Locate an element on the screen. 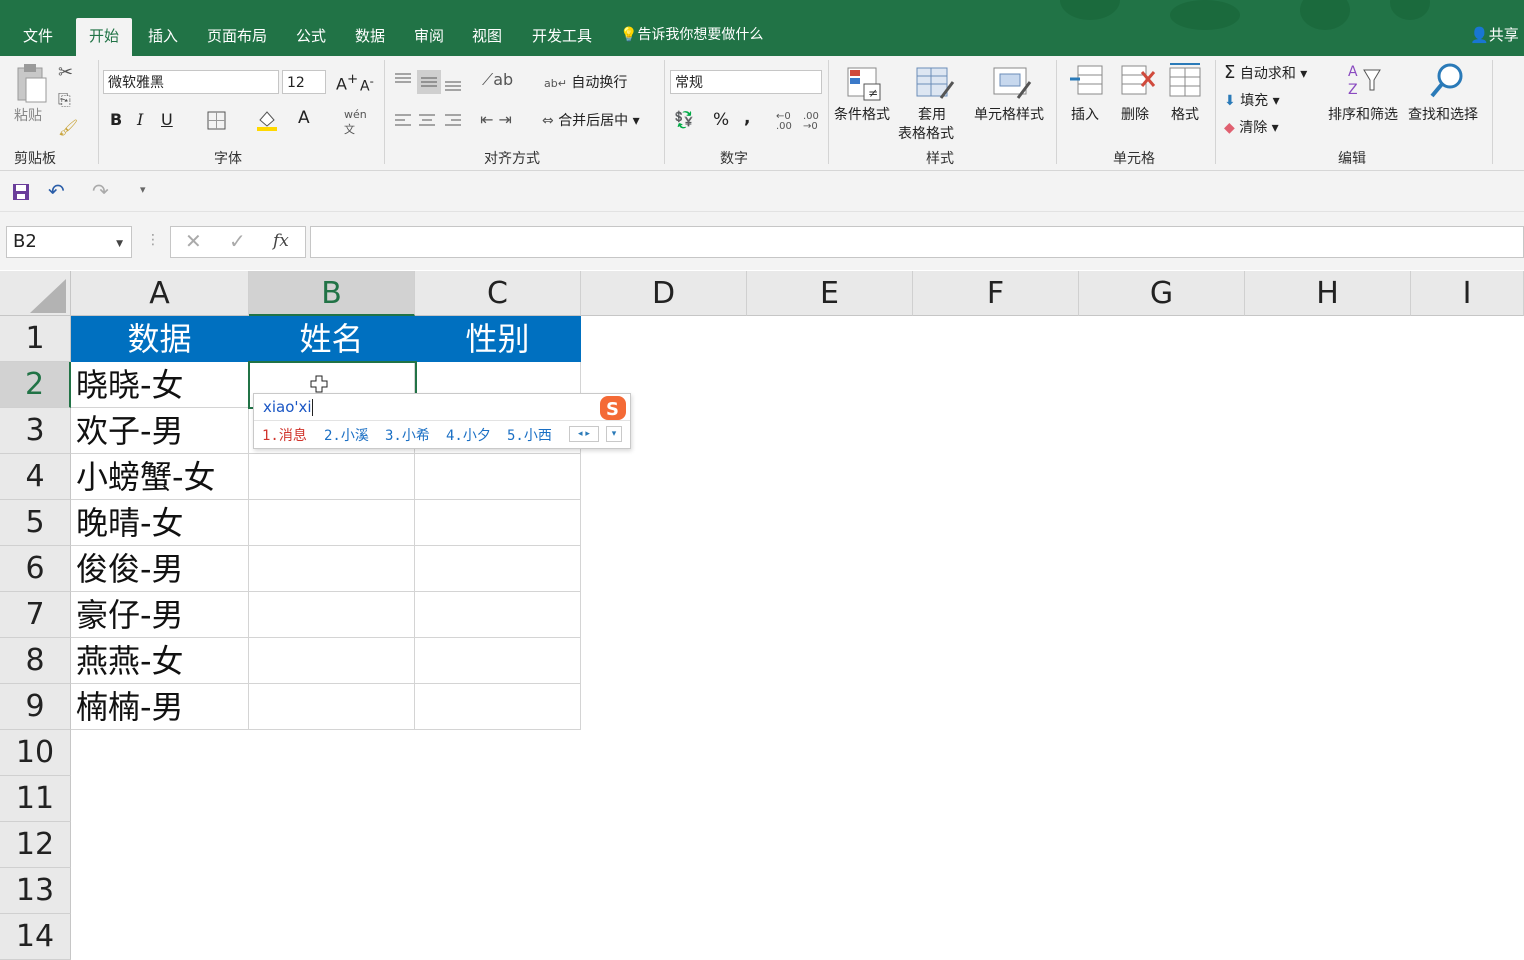 The width and height of the screenshot is (1524, 960). ime-candidate: 5.小西 is located at coordinates (529, 435).